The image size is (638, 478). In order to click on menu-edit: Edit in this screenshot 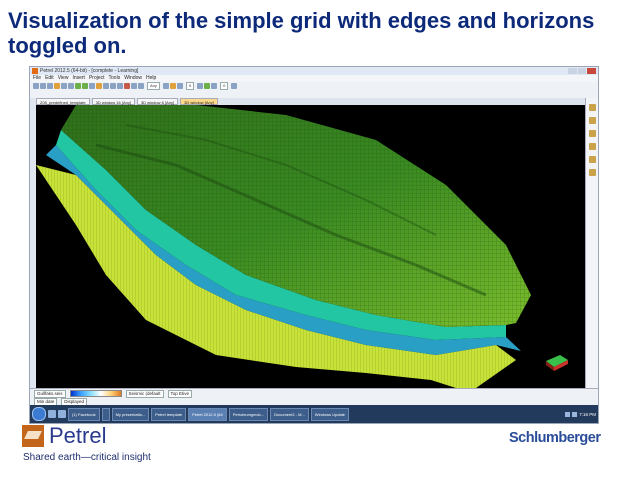, I will do `click(49, 78)`.